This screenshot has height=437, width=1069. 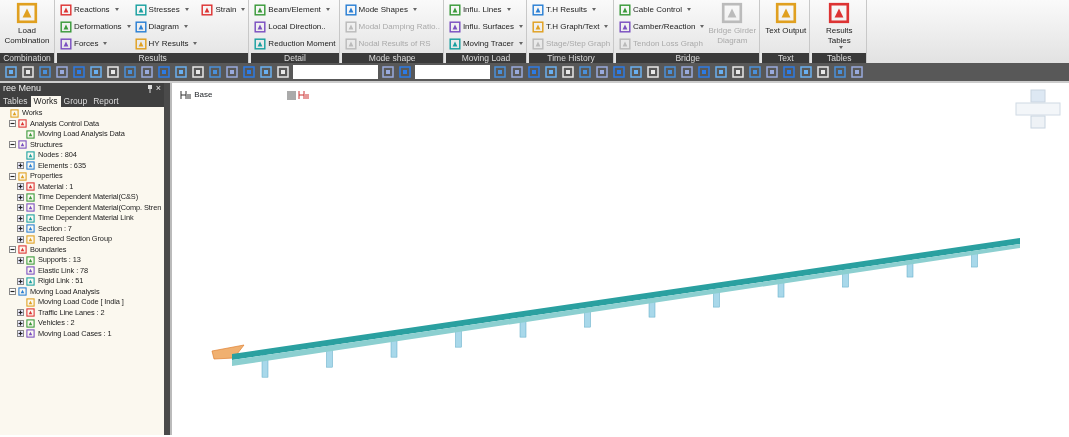 I want to click on ribbon-large-button: Load Combination, so click(x=27, y=24).